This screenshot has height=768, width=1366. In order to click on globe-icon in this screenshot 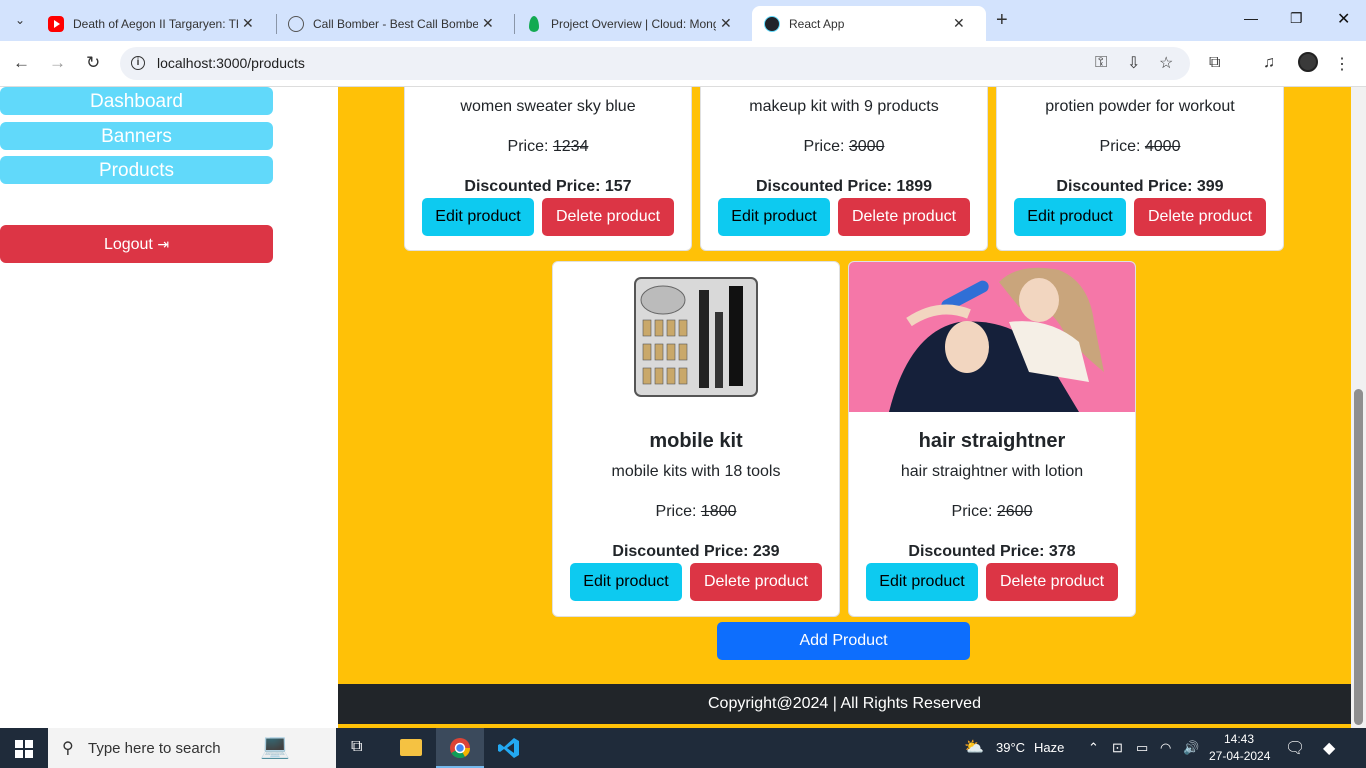, I will do `click(296, 23)`.